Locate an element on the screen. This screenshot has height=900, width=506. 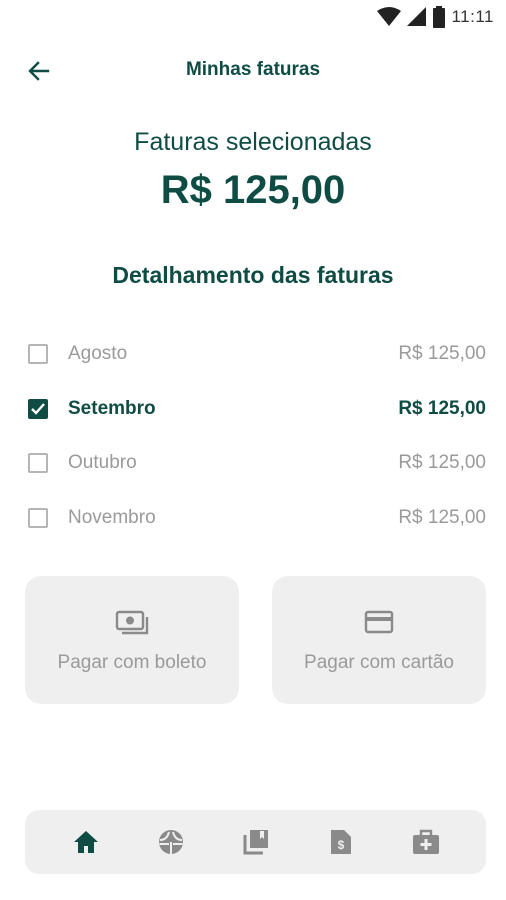
status-bar: 11:11 is located at coordinates (253, 17).